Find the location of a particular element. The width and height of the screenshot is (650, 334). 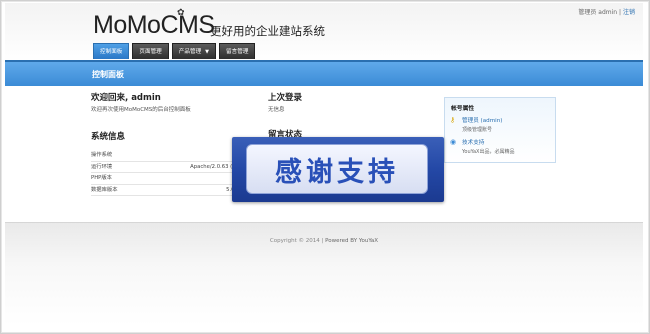

table-row: 操作系统 is located at coordinates (171, 156).